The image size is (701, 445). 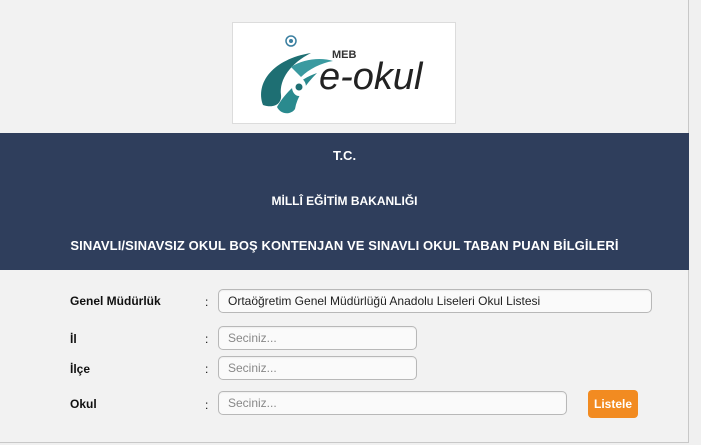 I want to click on il-label: İl, so click(x=73, y=339).